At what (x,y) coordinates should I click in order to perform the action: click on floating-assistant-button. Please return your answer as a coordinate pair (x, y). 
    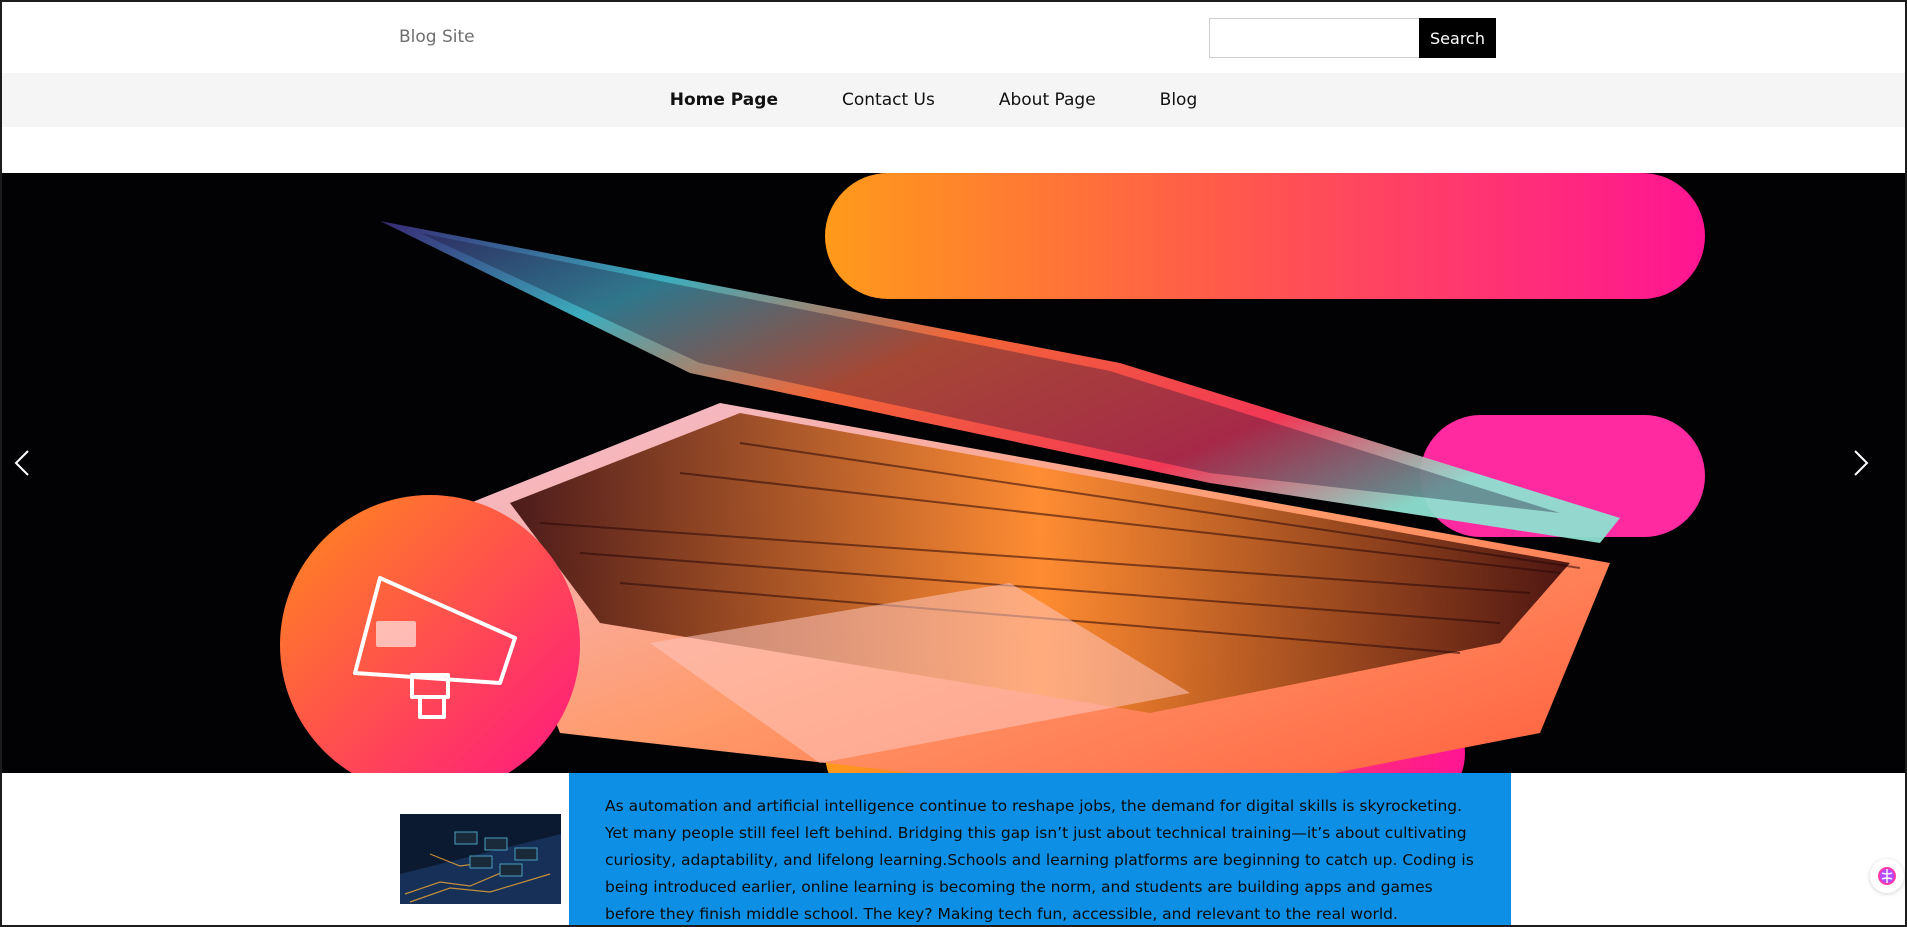
    Looking at the image, I should click on (1887, 876).